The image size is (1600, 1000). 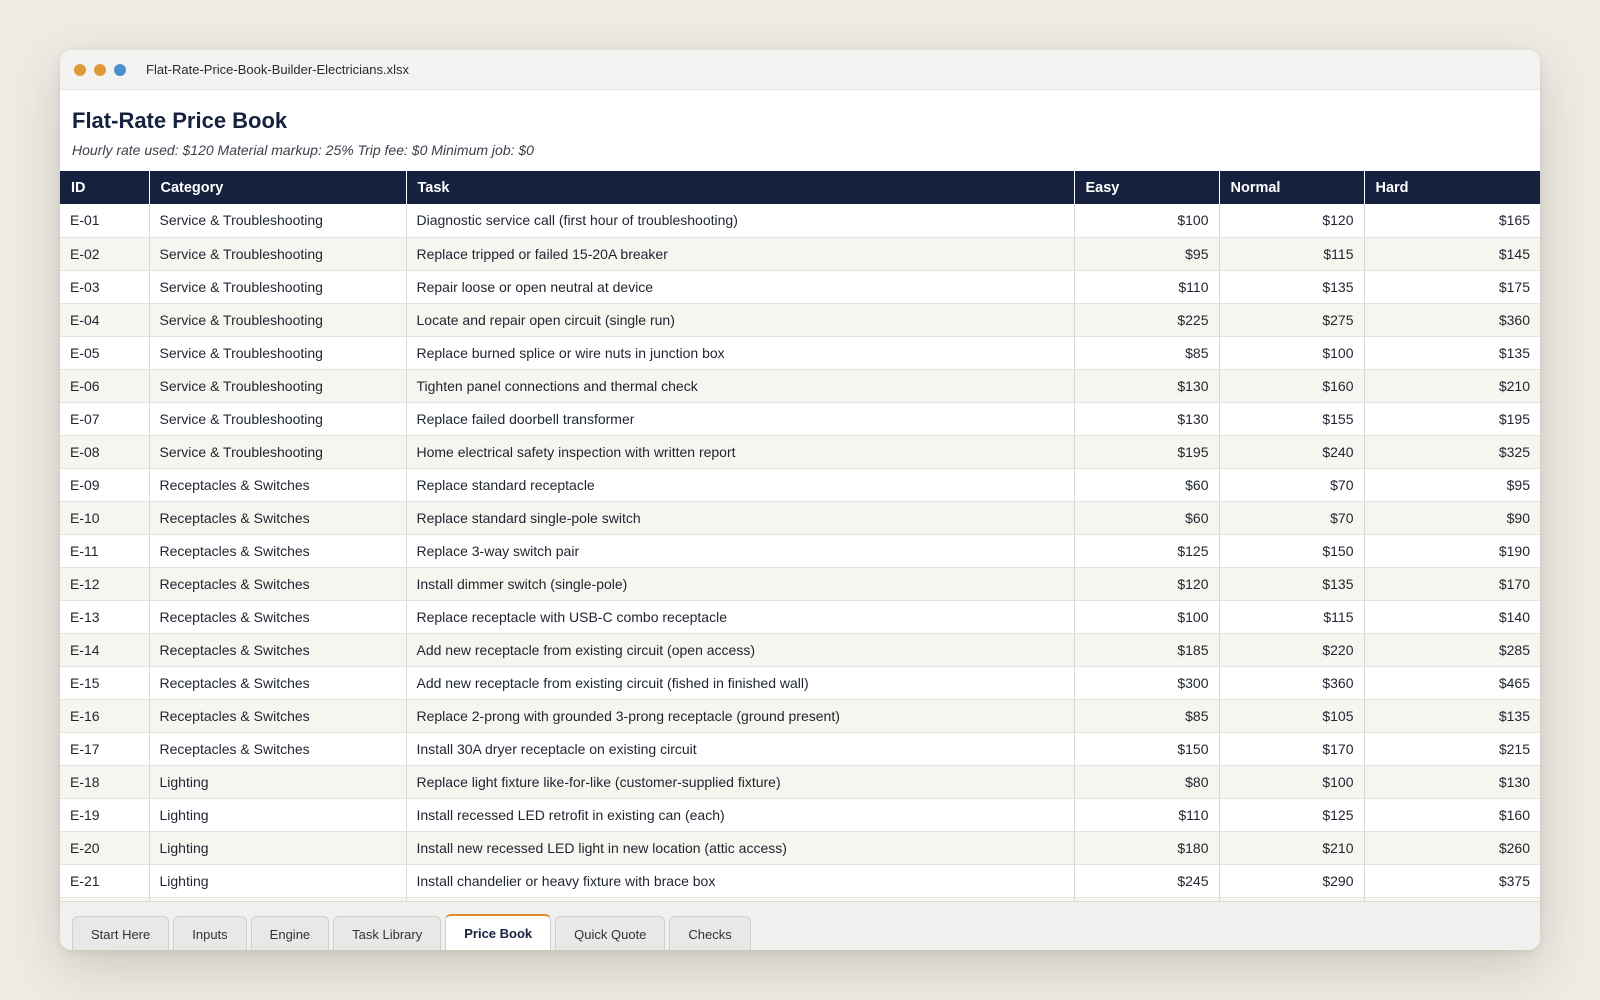 What do you see at coordinates (1452, 221) in the screenshot?
I see `cell-hard: $165` at bounding box center [1452, 221].